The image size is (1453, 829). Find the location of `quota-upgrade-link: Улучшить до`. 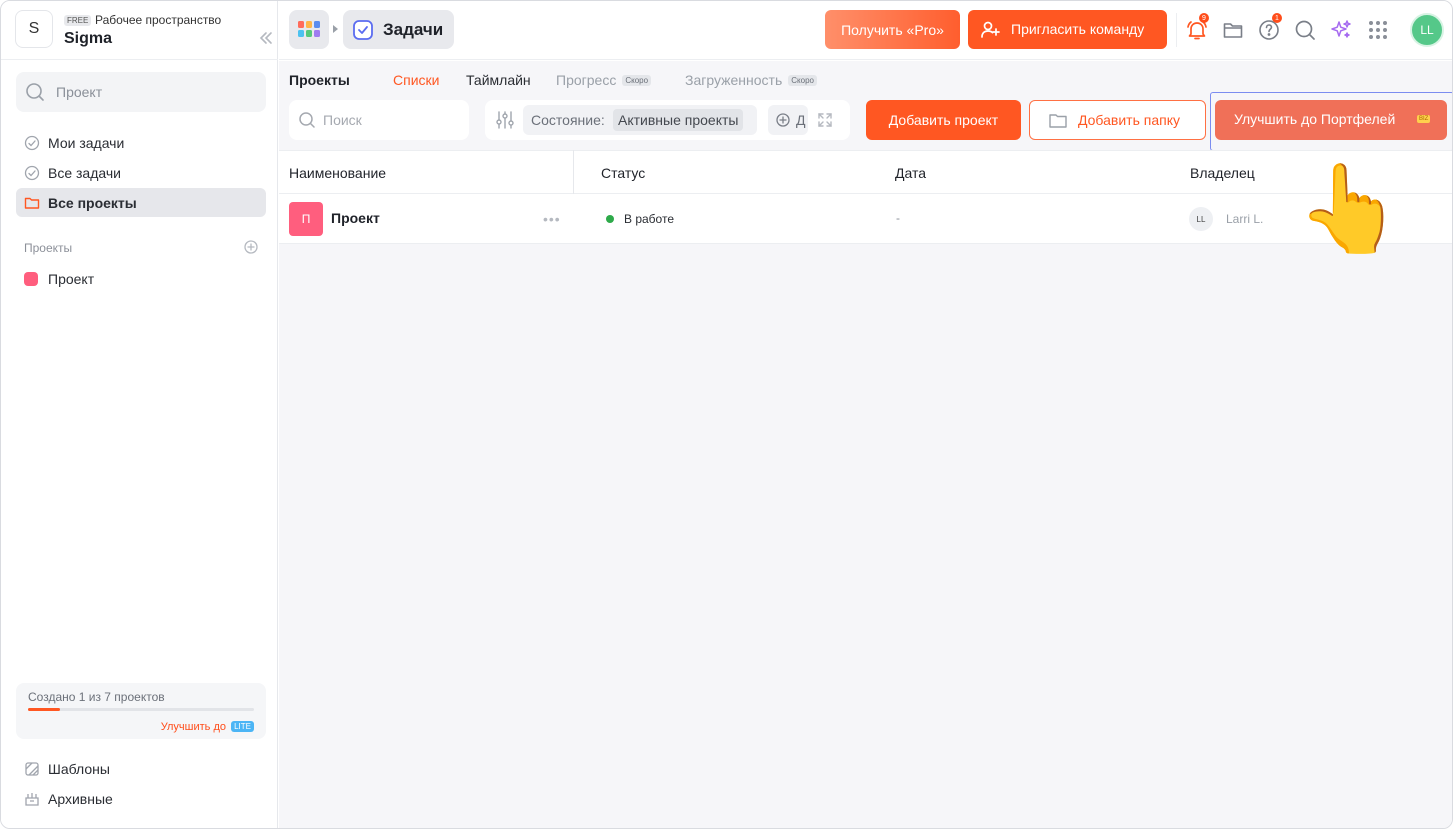

quota-upgrade-link: Улучшить до is located at coordinates (193, 727).